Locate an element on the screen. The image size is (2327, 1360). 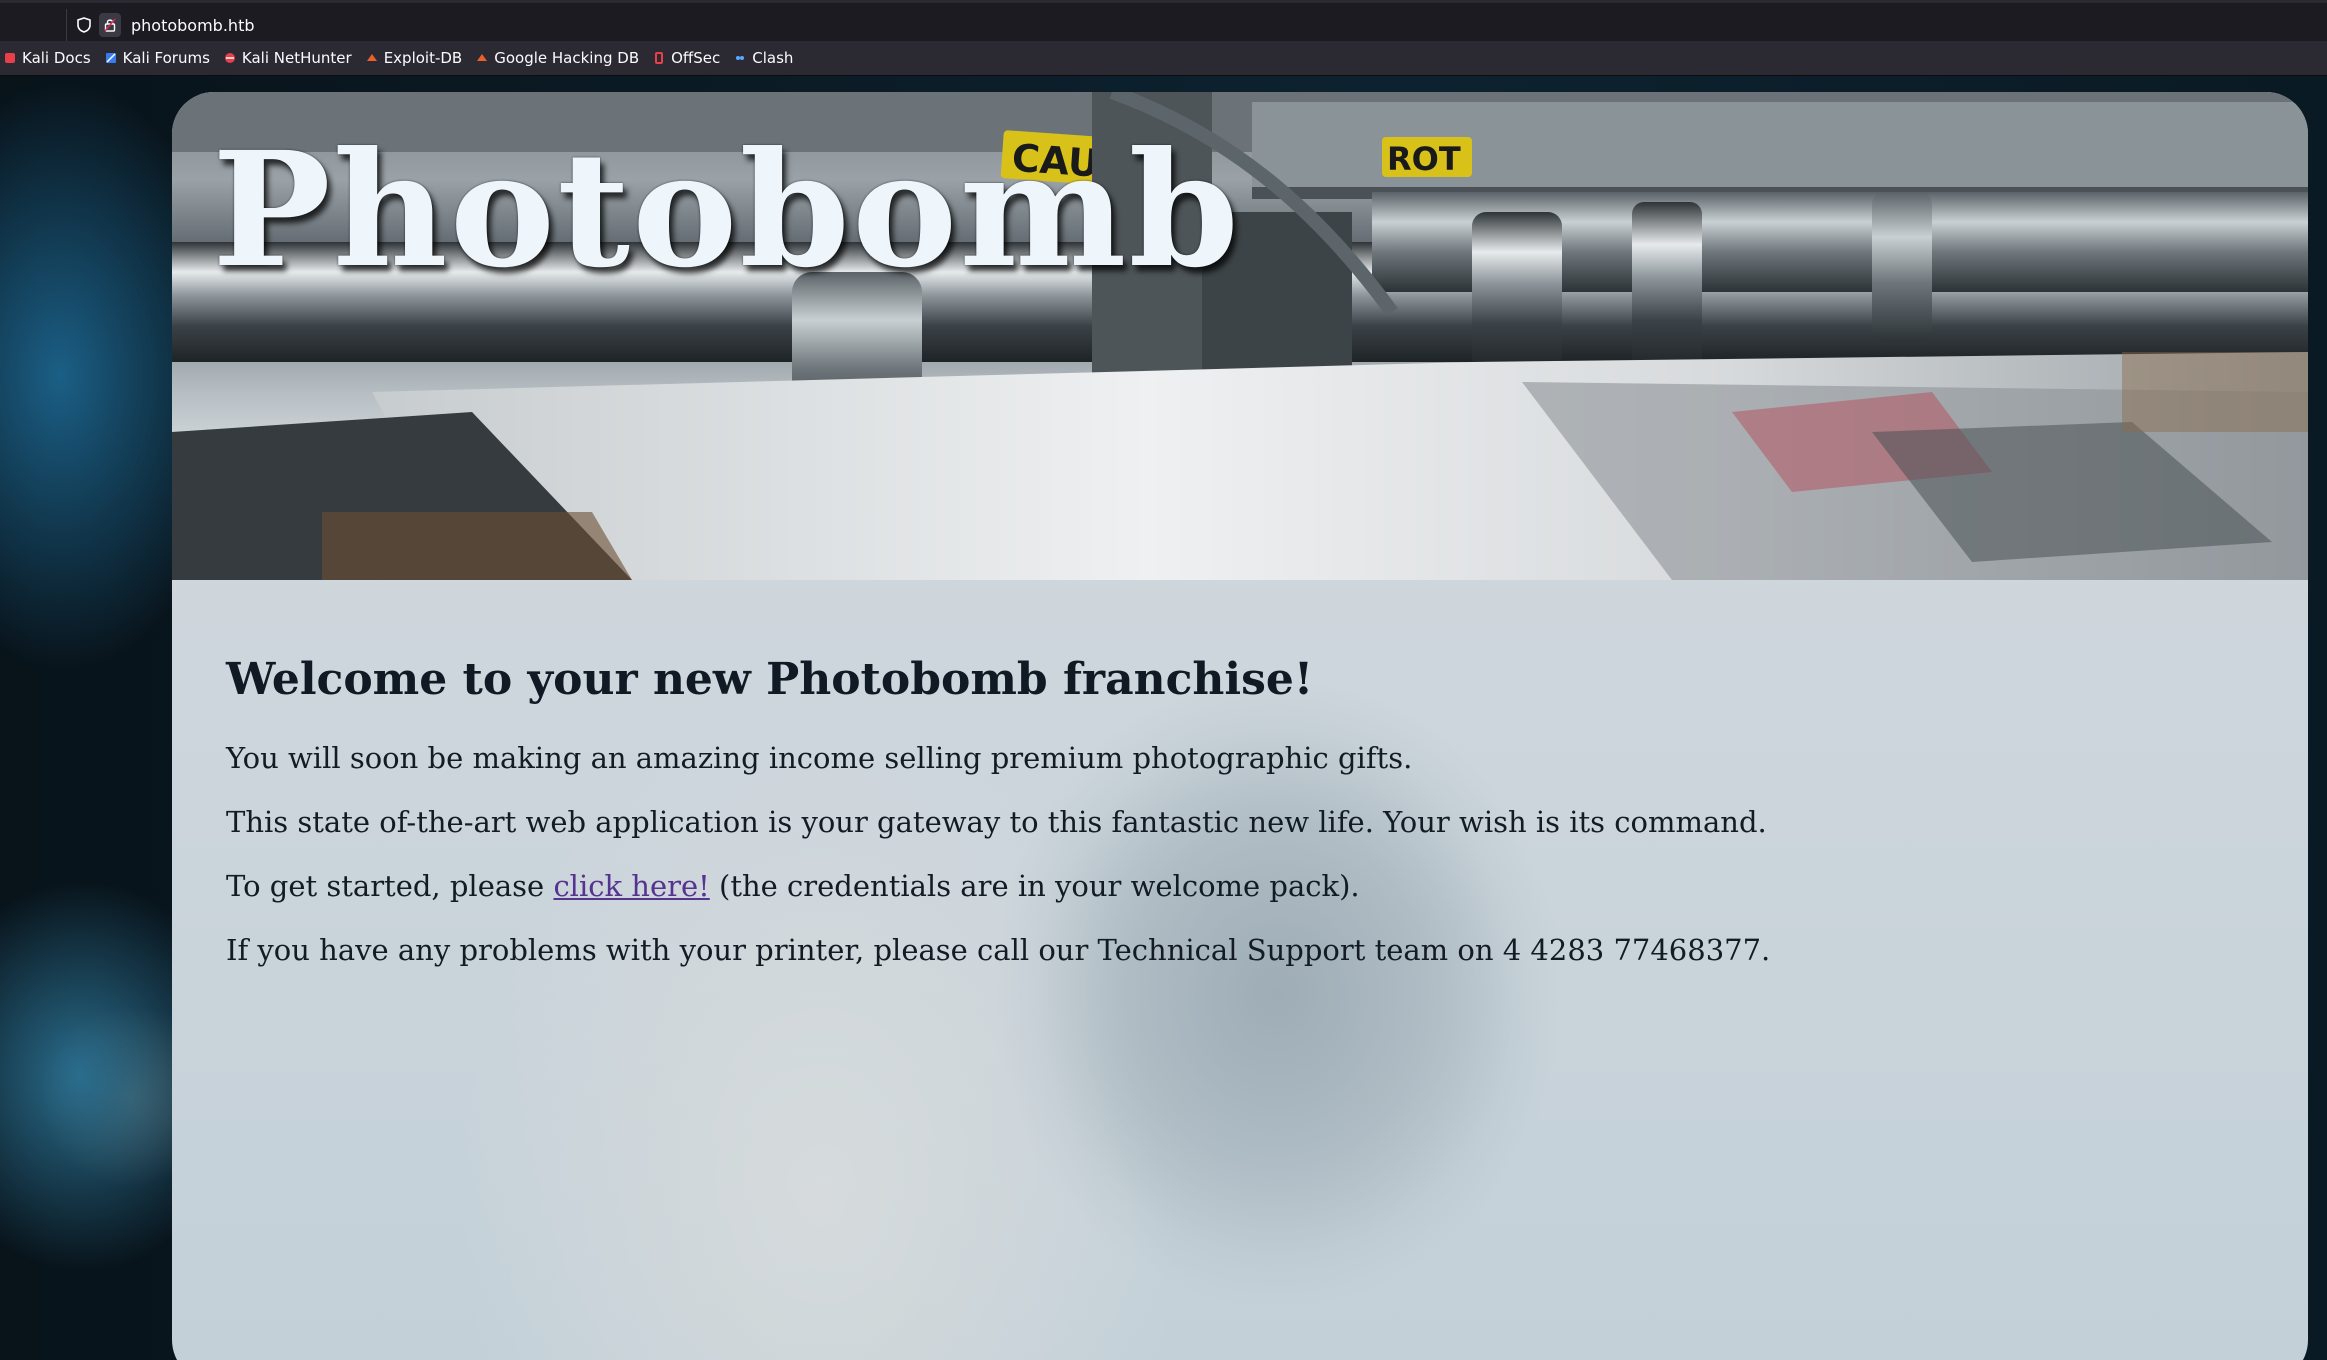
click-here-link: click here! is located at coordinates (631, 886).